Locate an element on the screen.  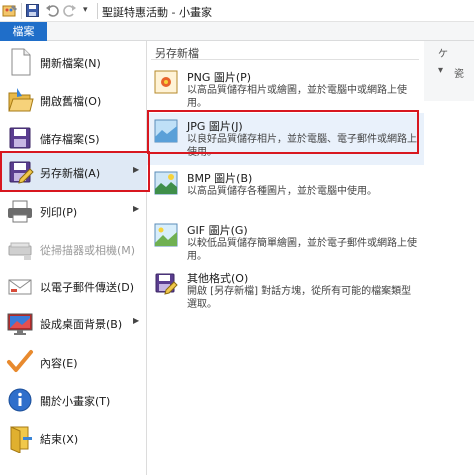
menu-item-label: 開啟舊檔(O) is located at coordinates (71, 101).